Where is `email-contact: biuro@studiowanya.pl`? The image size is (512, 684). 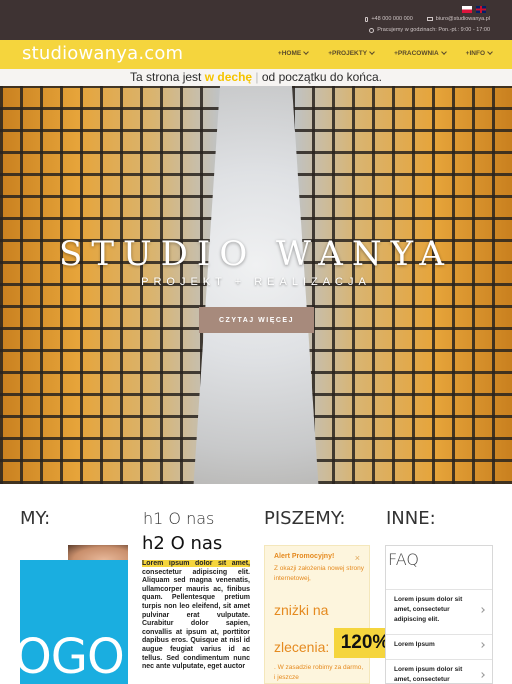 email-contact: biuro@studiowanya.pl is located at coordinates (458, 19).